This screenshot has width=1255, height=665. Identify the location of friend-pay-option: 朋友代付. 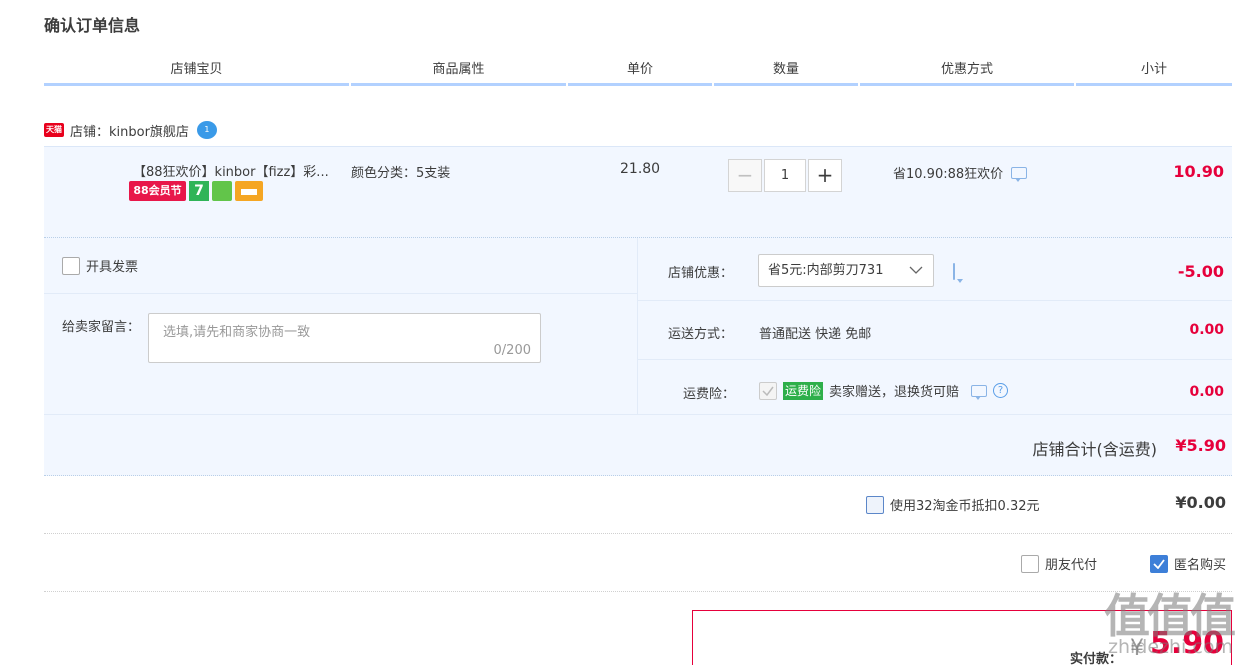
(1059, 563).